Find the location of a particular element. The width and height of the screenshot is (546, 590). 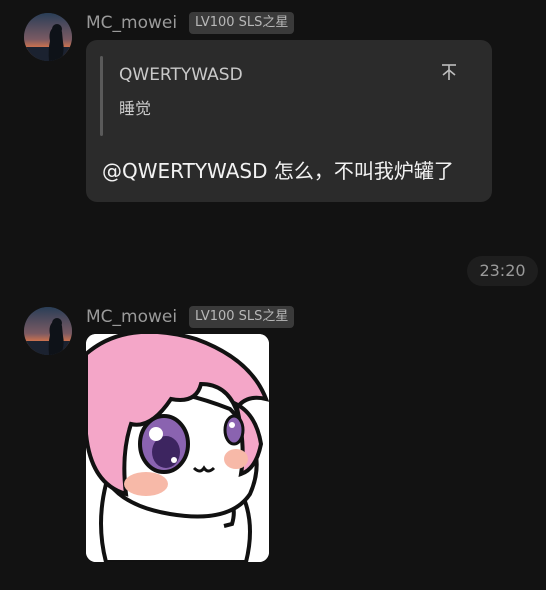

quote-bar is located at coordinates (101, 96).